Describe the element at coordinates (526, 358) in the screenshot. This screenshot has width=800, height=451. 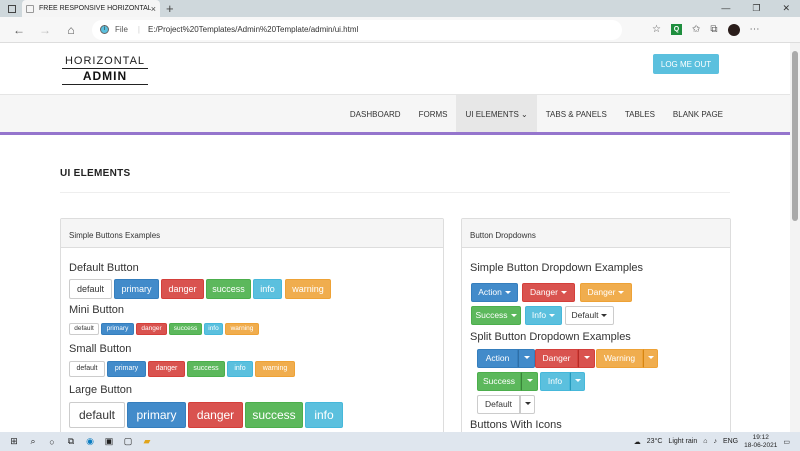
I see `action-split-toggle` at that location.